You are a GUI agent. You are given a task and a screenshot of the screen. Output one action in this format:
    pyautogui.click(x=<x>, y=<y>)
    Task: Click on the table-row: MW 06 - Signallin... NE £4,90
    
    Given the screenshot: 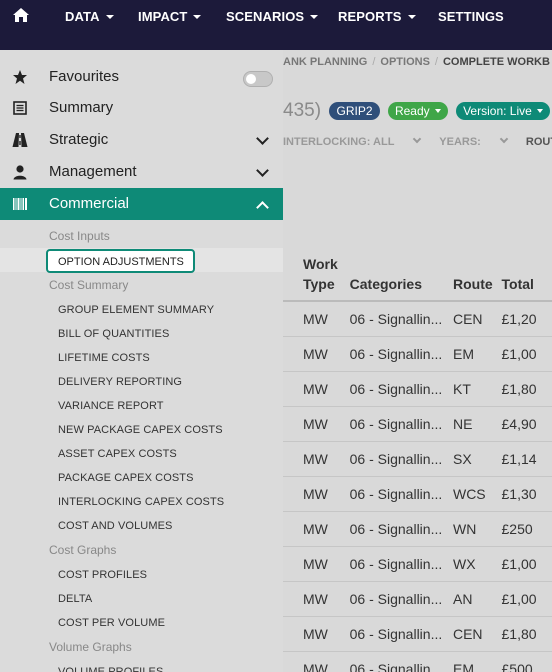 What is the action you would take?
    pyautogui.click(x=417, y=424)
    